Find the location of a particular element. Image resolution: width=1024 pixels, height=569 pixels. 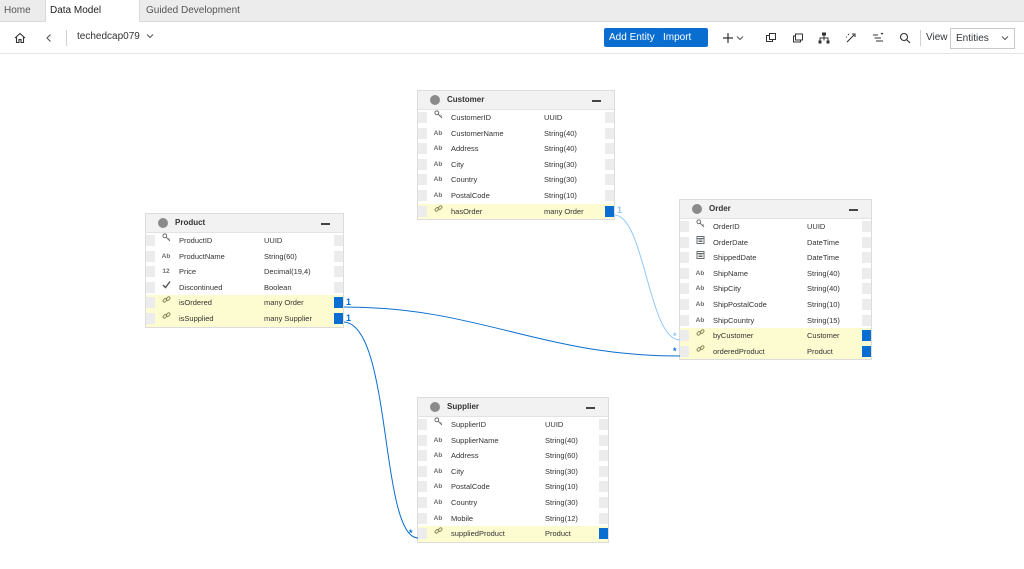

project-selector: techedcap079 is located at coordinates (115, 36).